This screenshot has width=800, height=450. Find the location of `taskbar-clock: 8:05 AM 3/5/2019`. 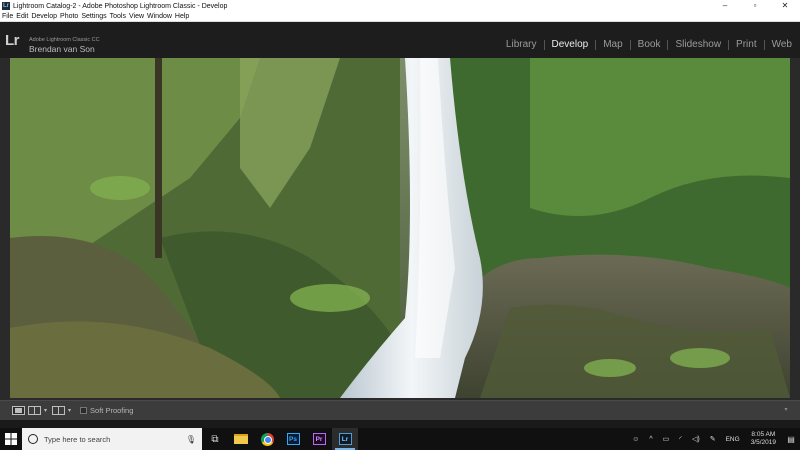

taskbar-clock: 8:05 AM 3/5/2019 is located at coordinates (763, 439).